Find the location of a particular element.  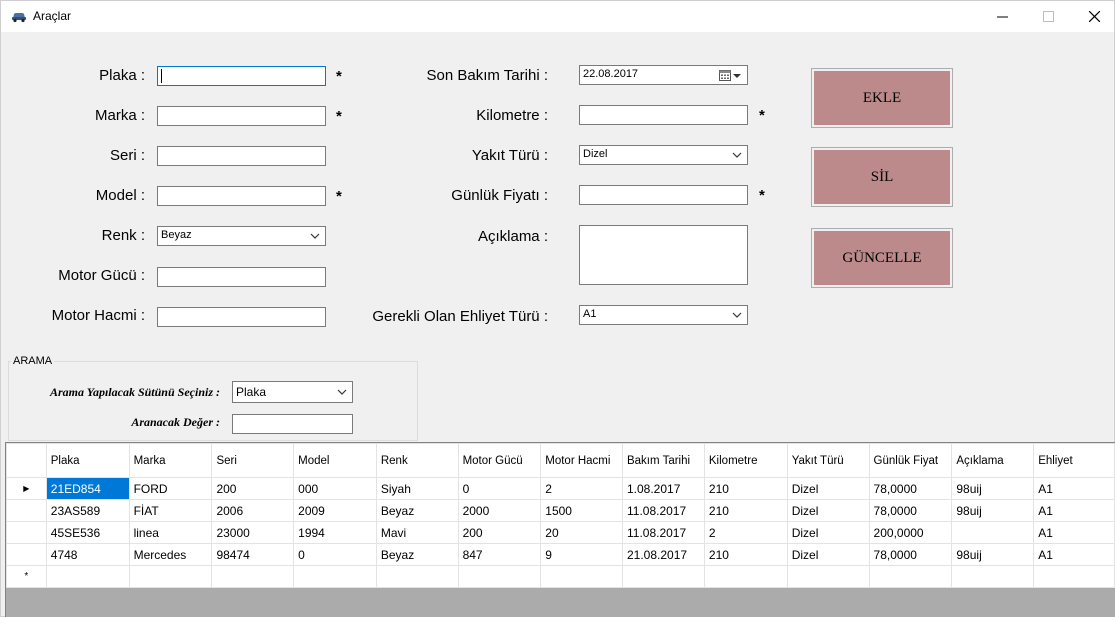

table-cell: 4748 is located at coordinates (87, 554).